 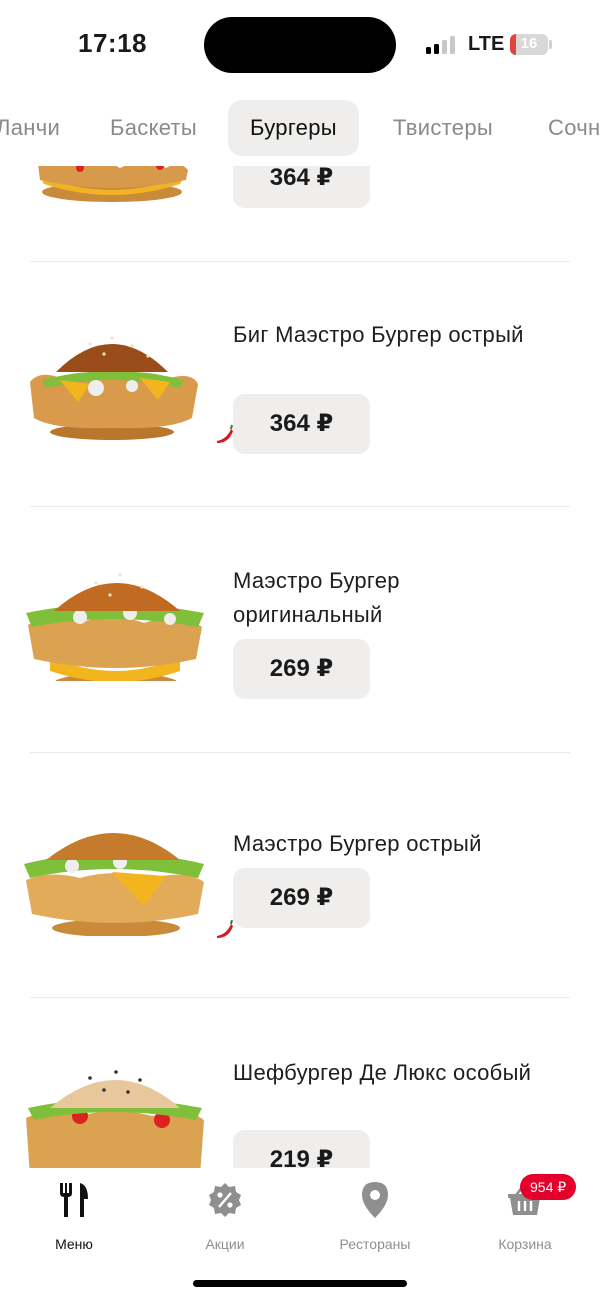 What do you see at coordinates (383, 335) in the screenshot?
I see `product-name: Биг Маэстро Бургер острый` at bounding box center [383, 335].